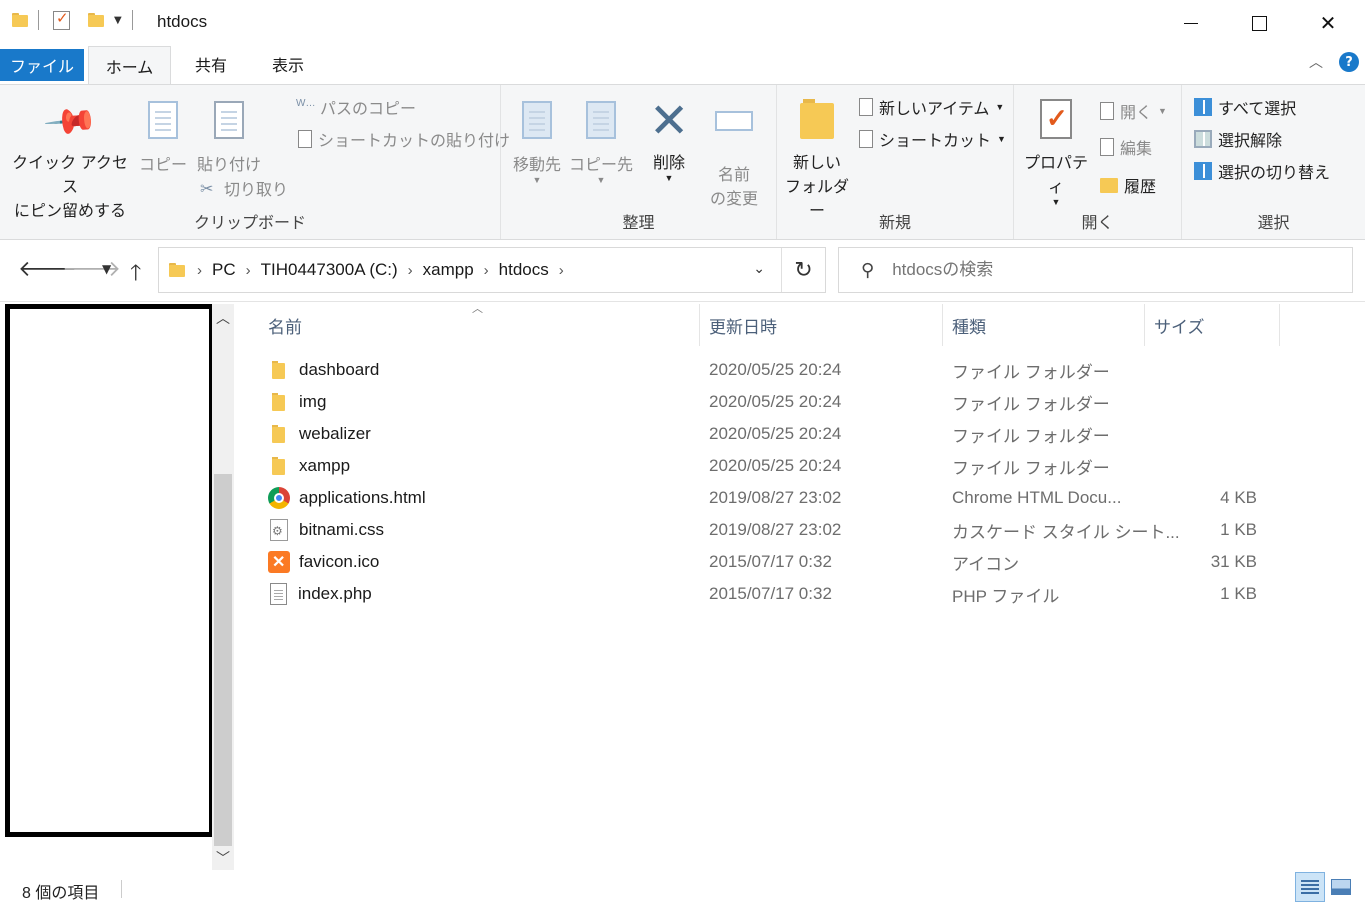  Describe the element at coordinates (733, 199) in the screenshot. I see `rename-label-2: の変更` at that location.